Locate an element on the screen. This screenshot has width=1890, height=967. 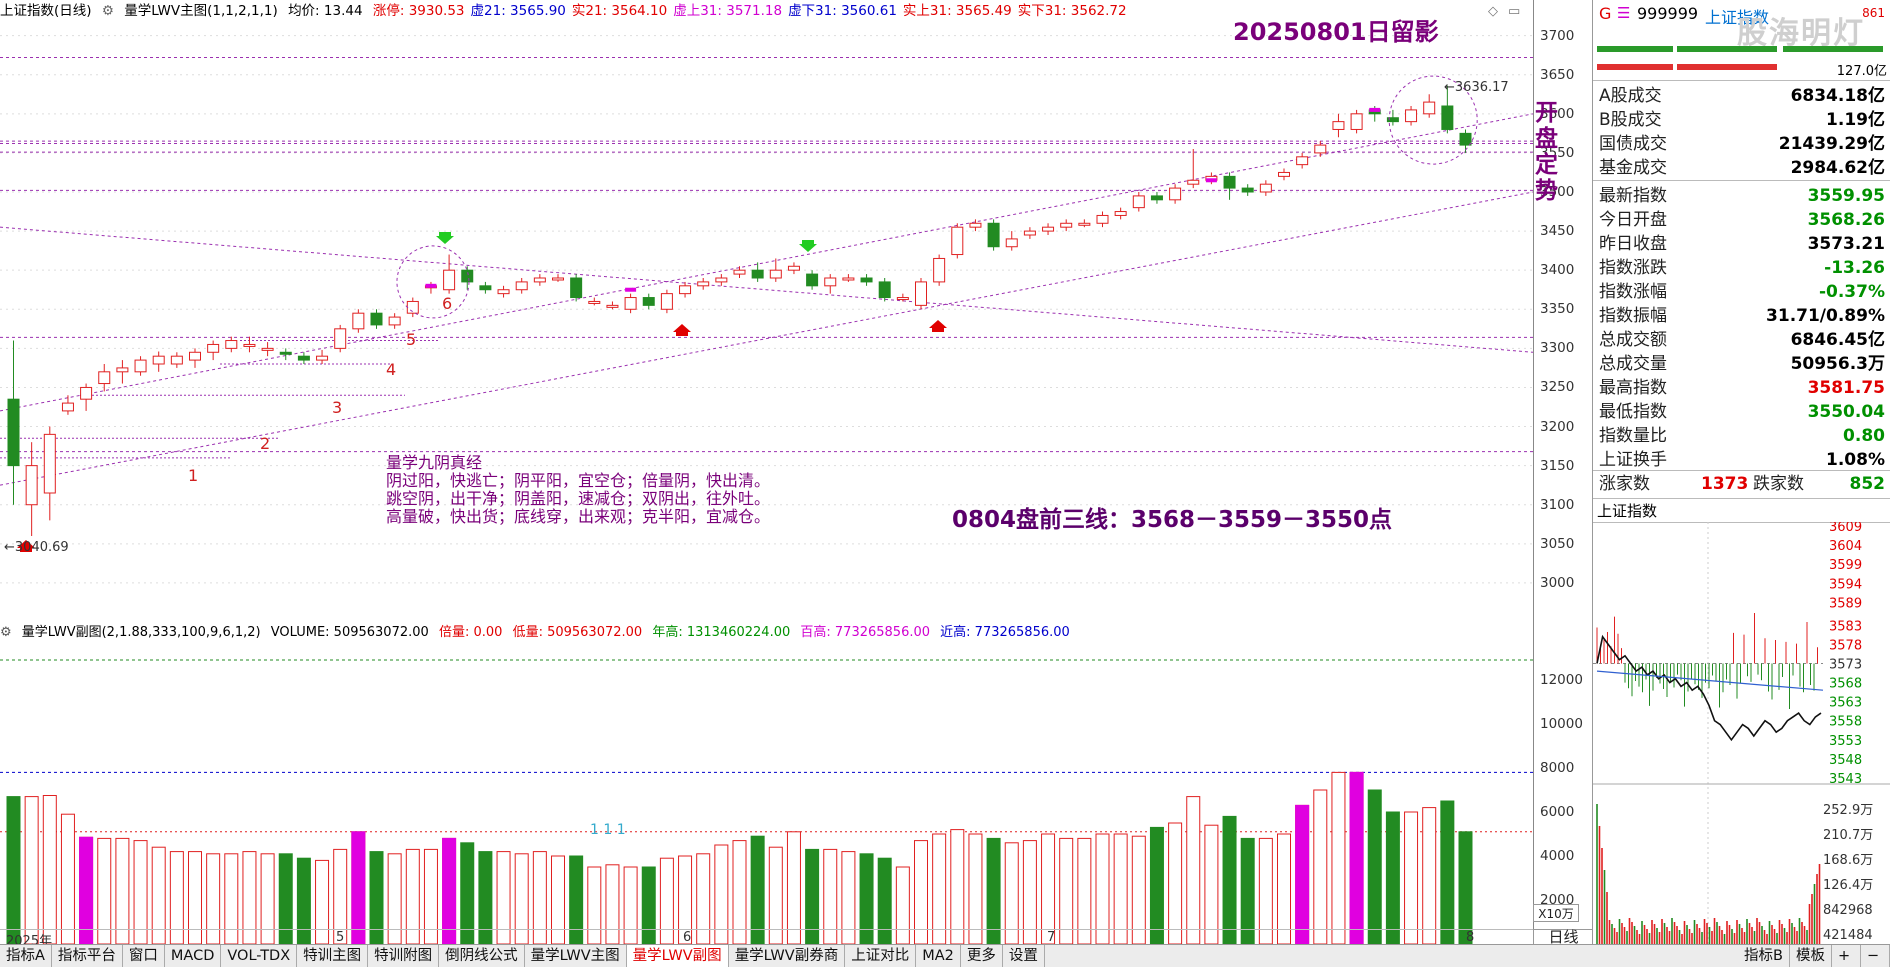
tab-right: + is located at coordinates (1846, 956).